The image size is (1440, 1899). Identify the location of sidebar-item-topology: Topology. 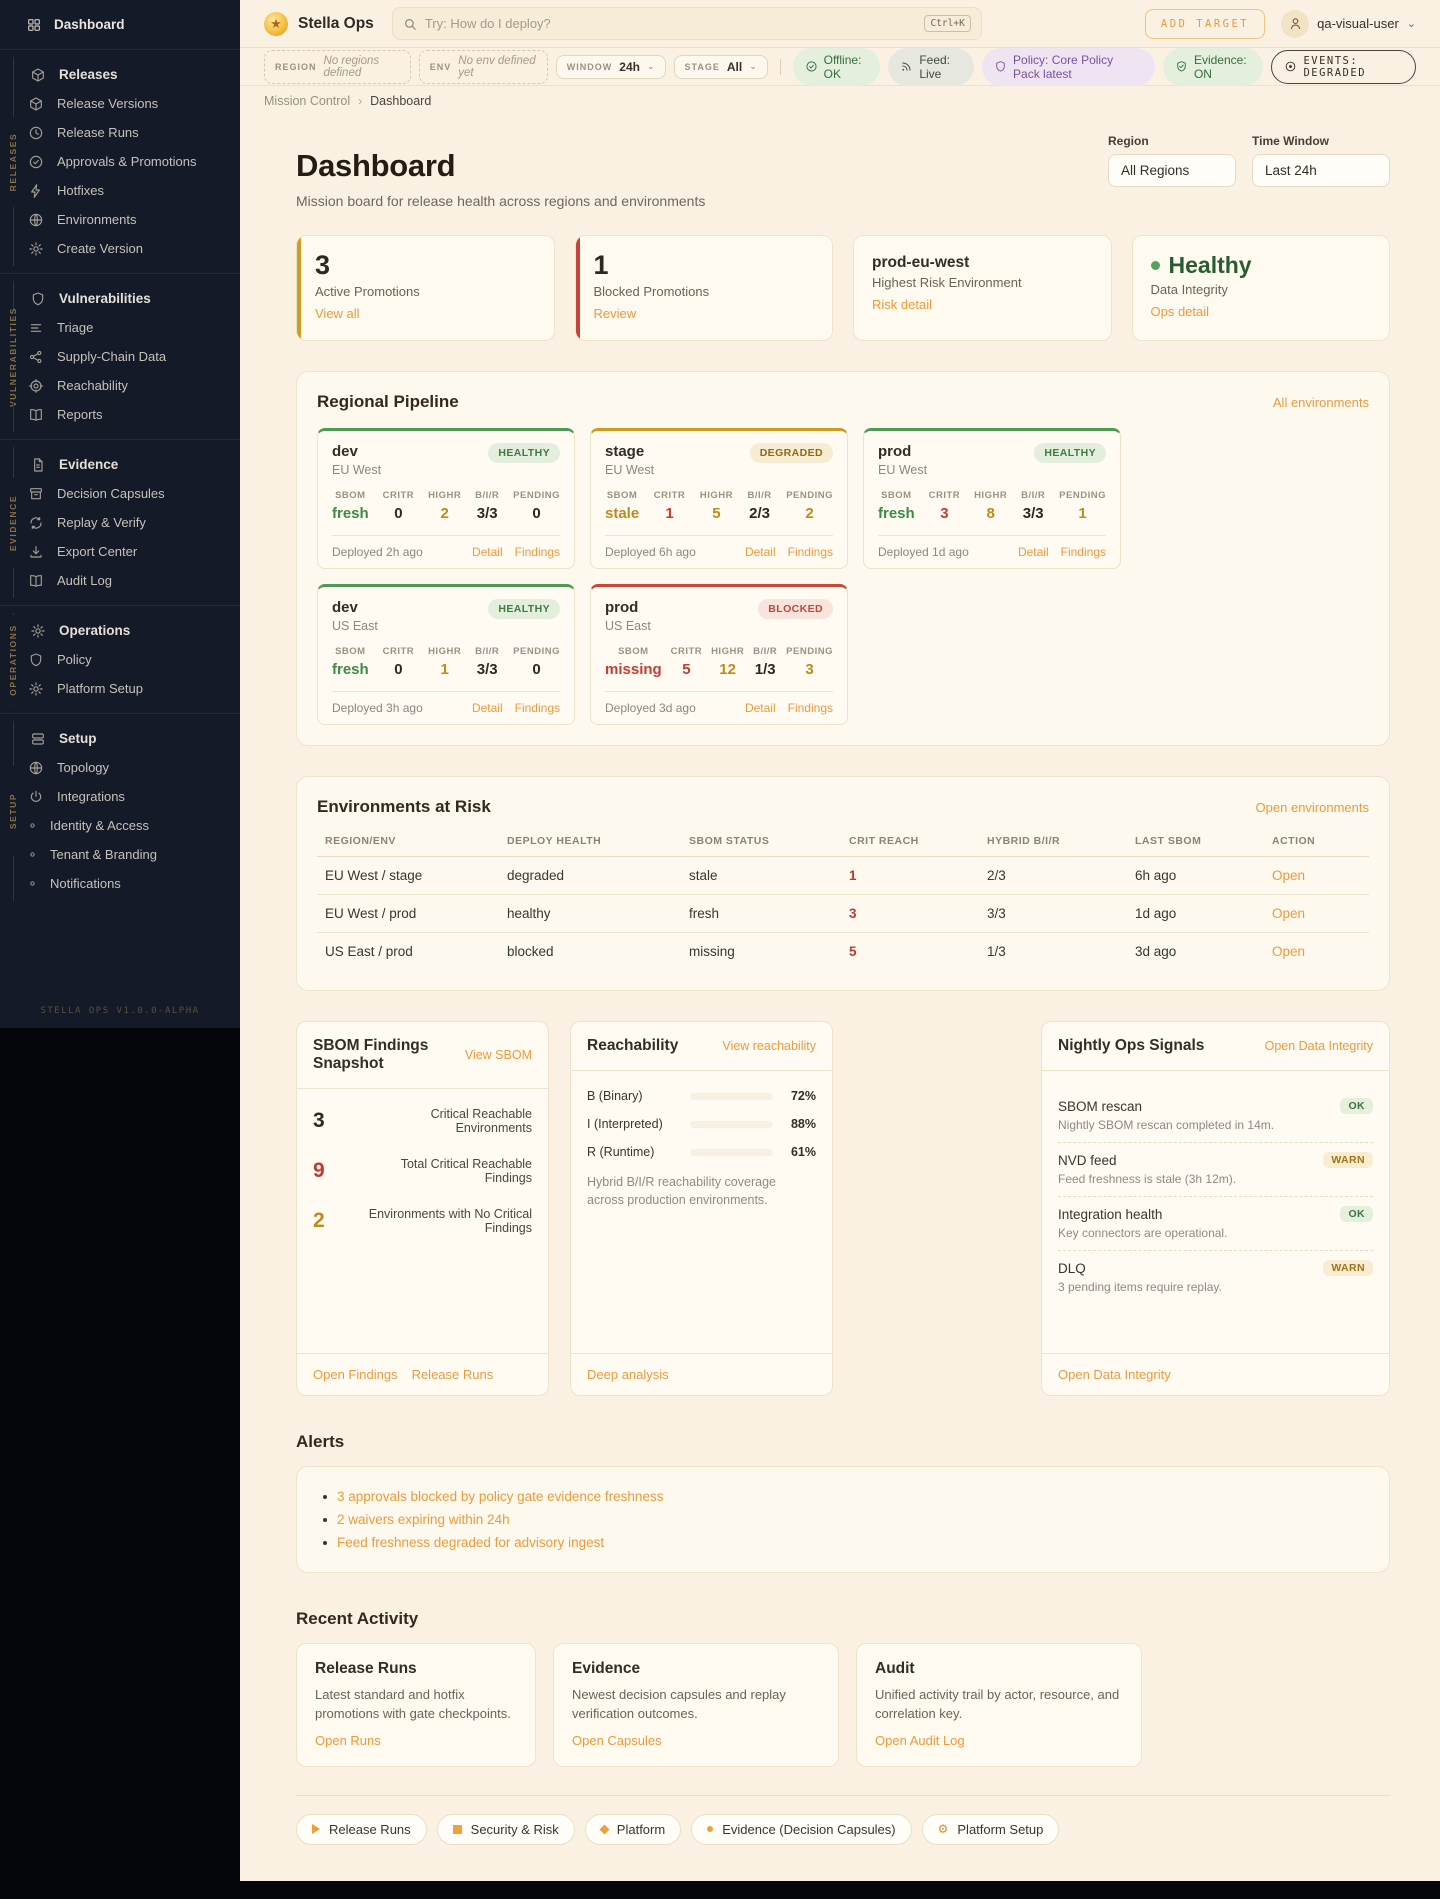
(120, 767).